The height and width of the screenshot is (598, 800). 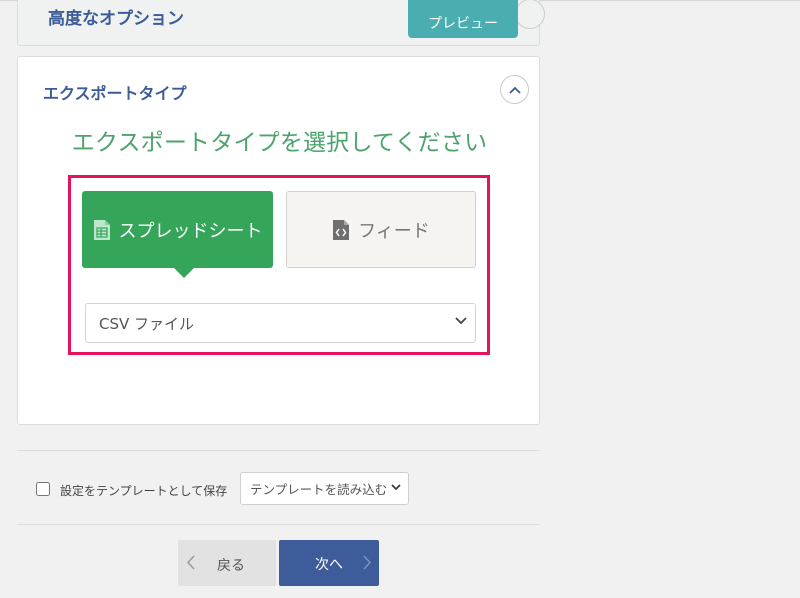 What do you see at coordinates (367, 562) in the screenshot?
I see `chevron-right-icon` at bounding box center [367, 562].